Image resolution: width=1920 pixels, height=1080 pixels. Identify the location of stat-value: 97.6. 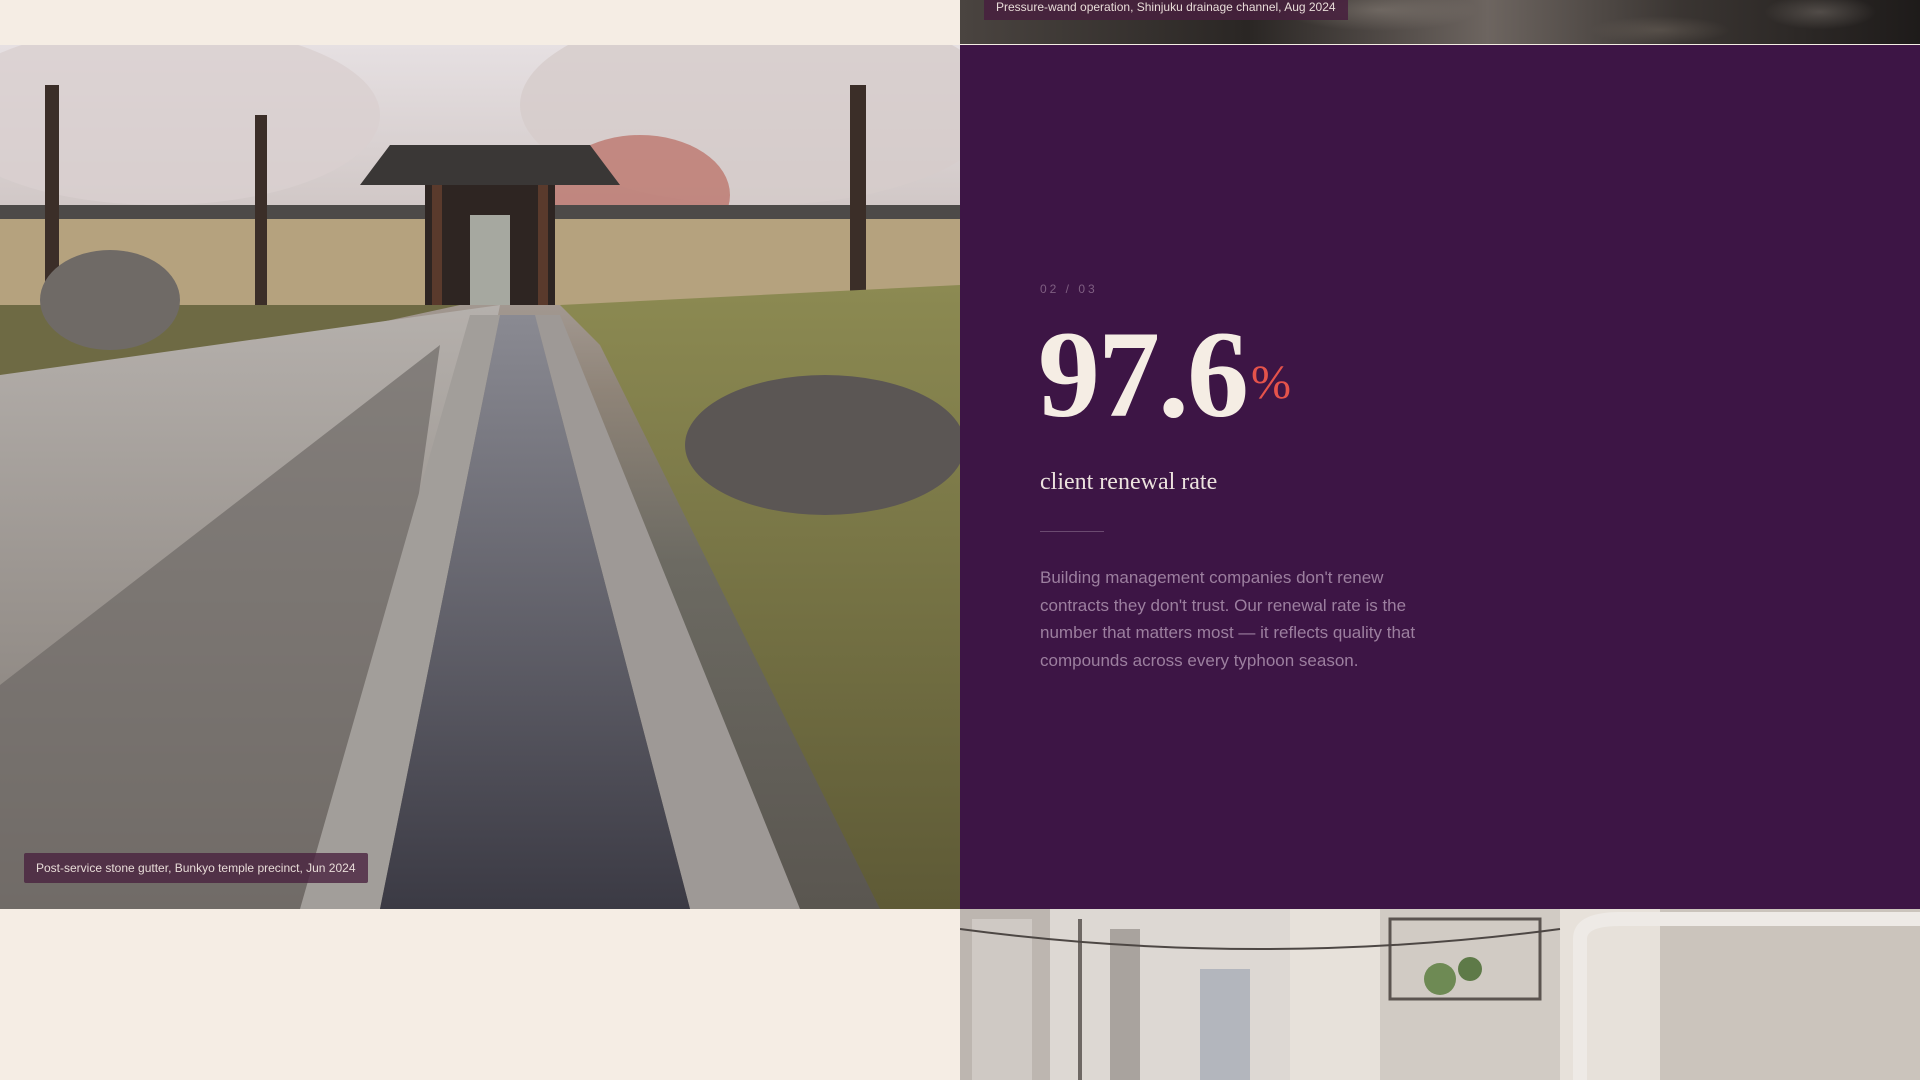
(1143, 374).